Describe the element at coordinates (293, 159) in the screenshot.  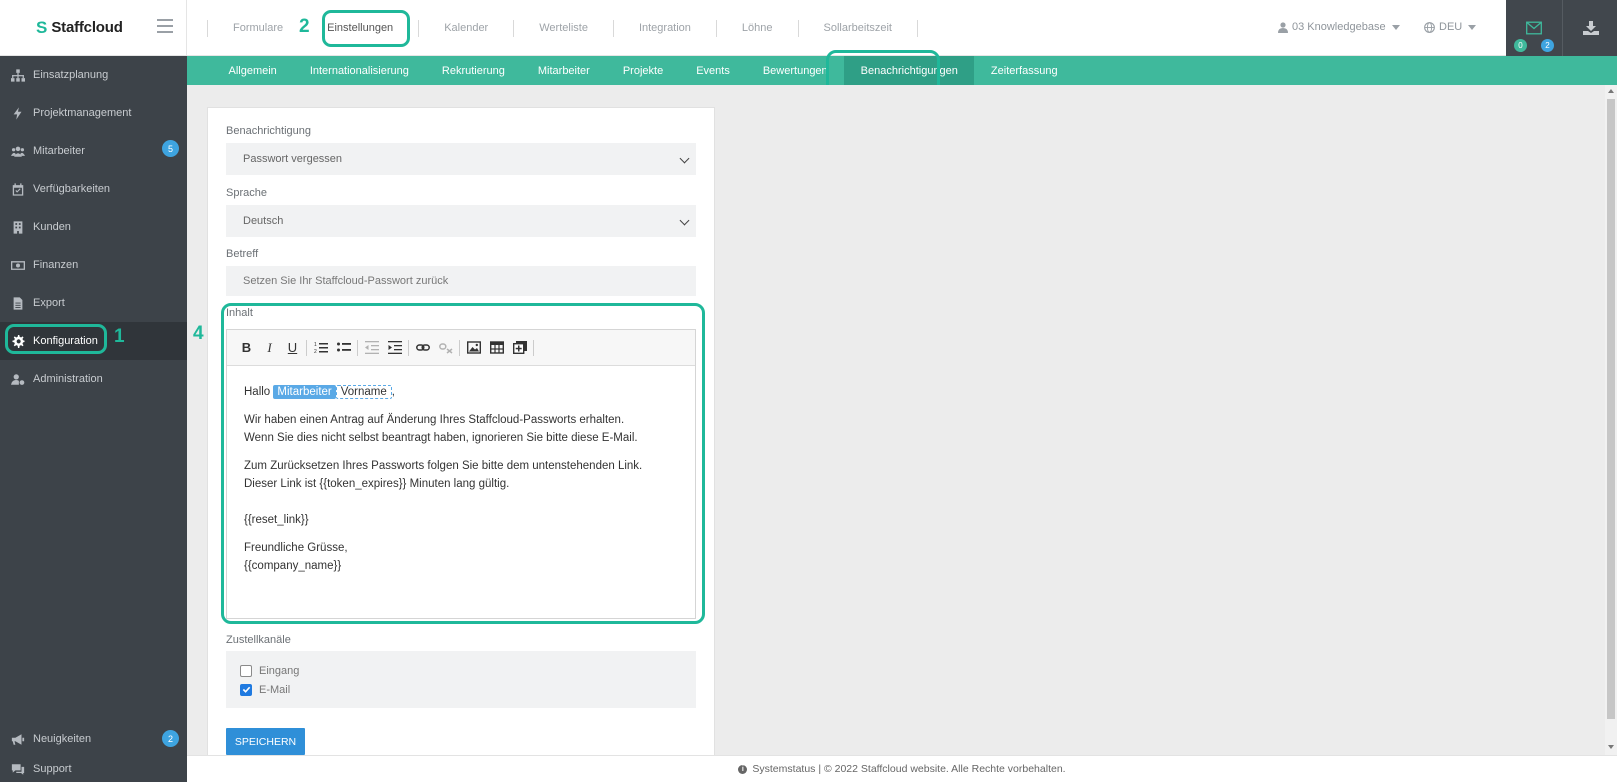
I see `notification-value: Passwort vergessen` at that location.